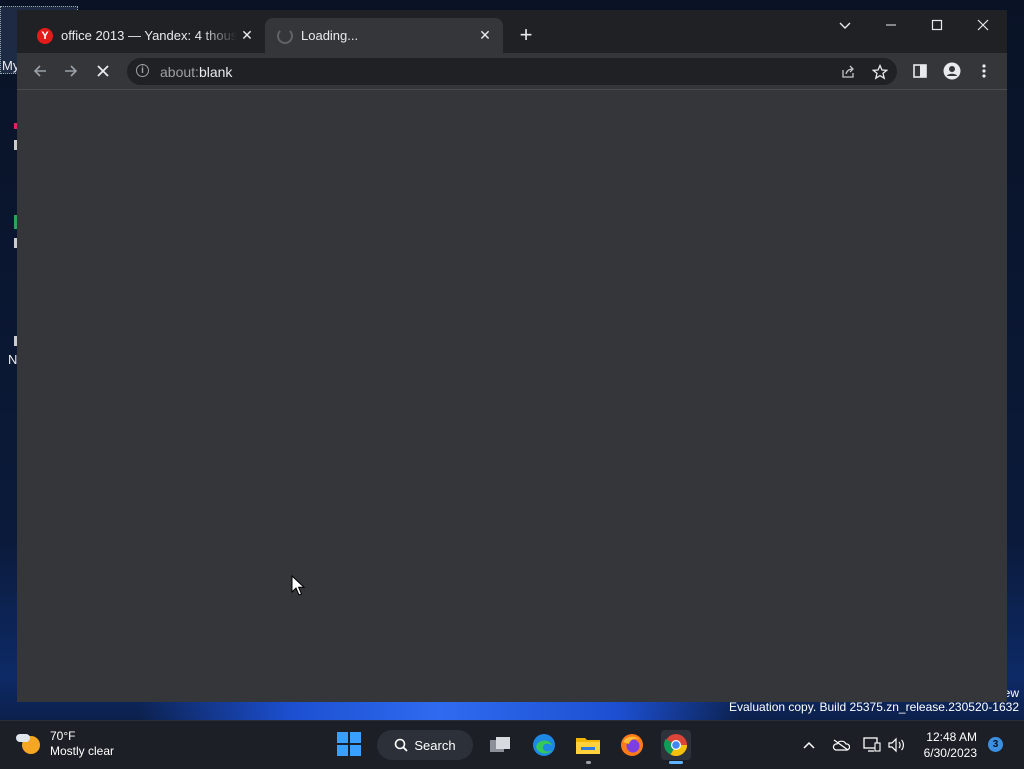 Image resolution: width=1024 pixels, height=769 pixels. What do you see at coordinates (103, 71) in the screenshot?
I see `stop-loading-button` at bounding box center [103, 71].